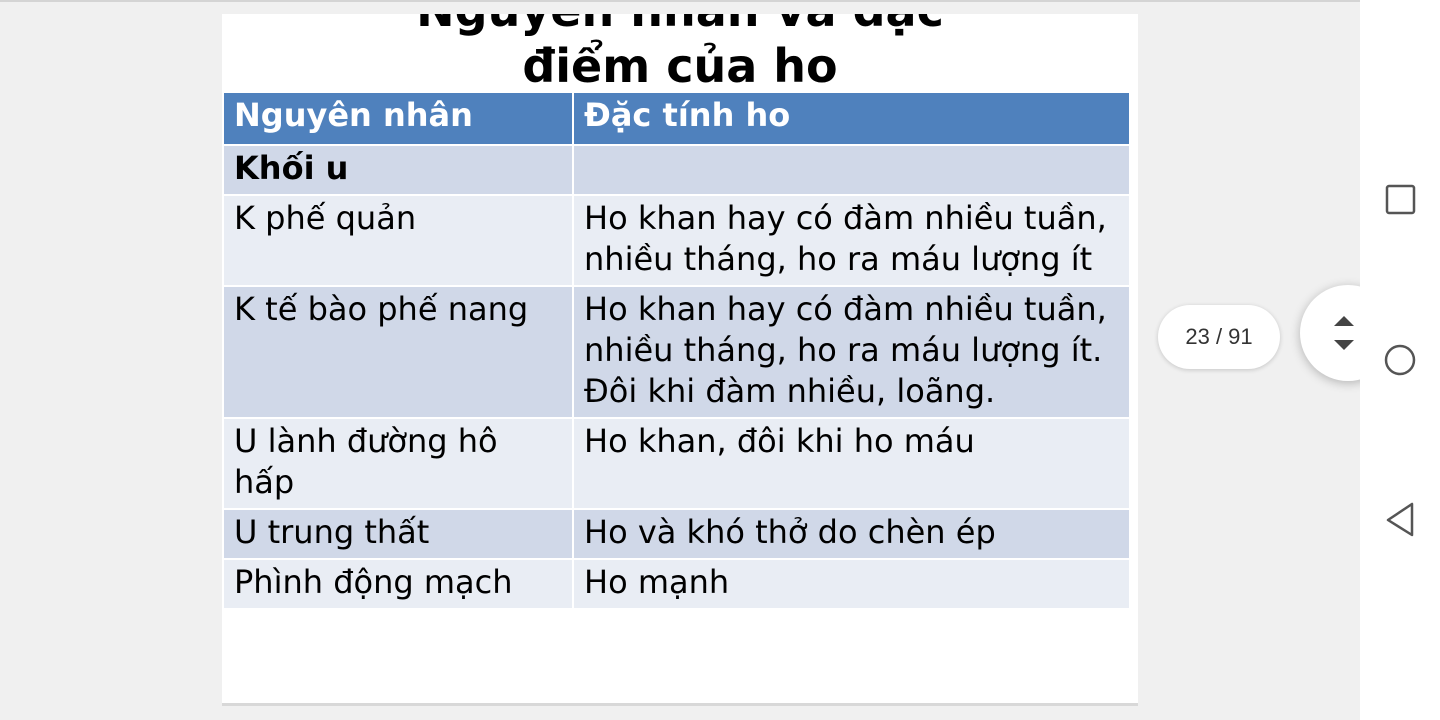 The image size is (1440, 720). What do you see at coordinates (851, 534) in the screenshot?
I see `trait-cell: Ho và khó thở do chèn ép` at bounding box center [851, 534].